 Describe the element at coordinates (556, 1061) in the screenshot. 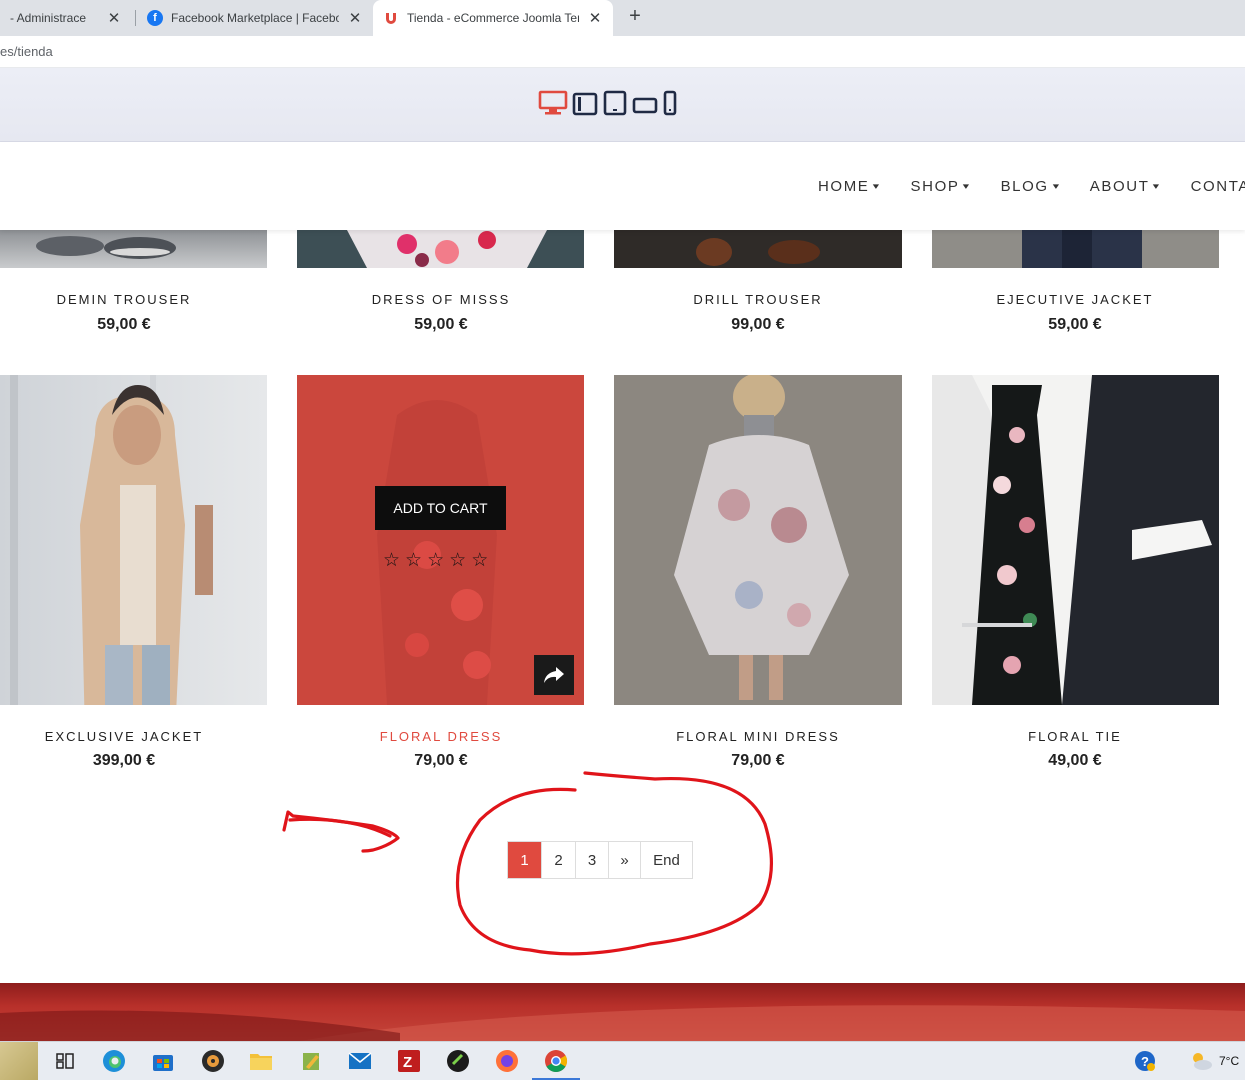

I see `chrome-icon` at that location.